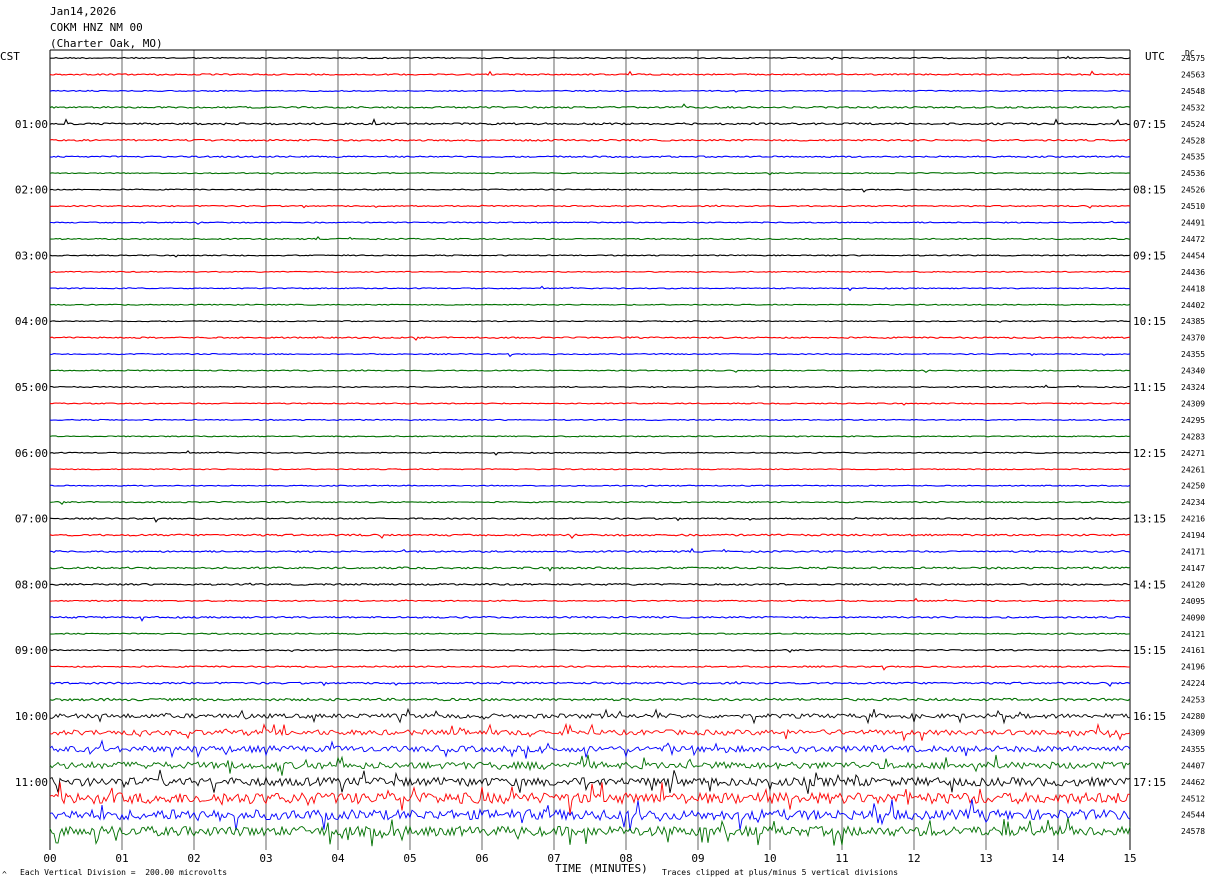 Image resolution: width=1210 pixels, height=886 pixels. Describe the element at coordinates (1193, 74) in the screenshot. I see `dc-offset-label: 24563` at that location.